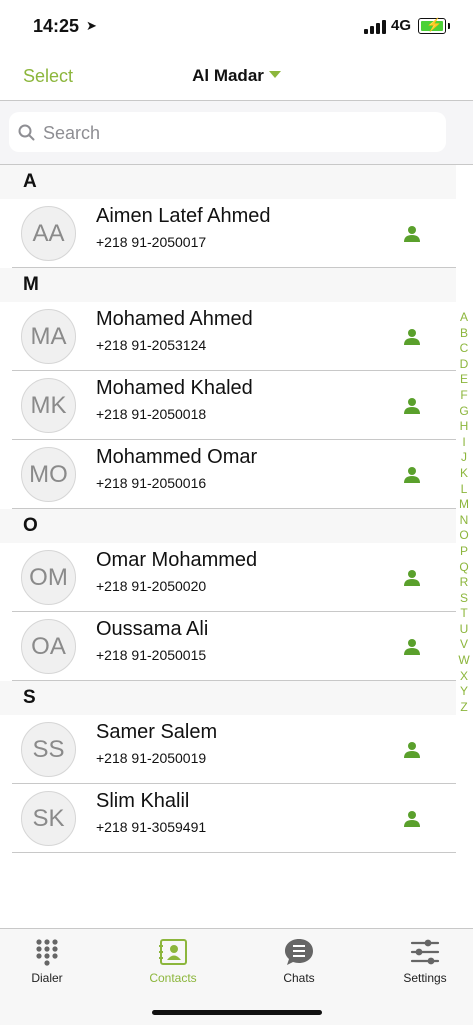 The width and height of the screenshot is (473, 1025). What do you see at coordinates (152, 629) in the screenshot?
I see `contact-name: Oussama Ali` at bounding box center [152, 629].